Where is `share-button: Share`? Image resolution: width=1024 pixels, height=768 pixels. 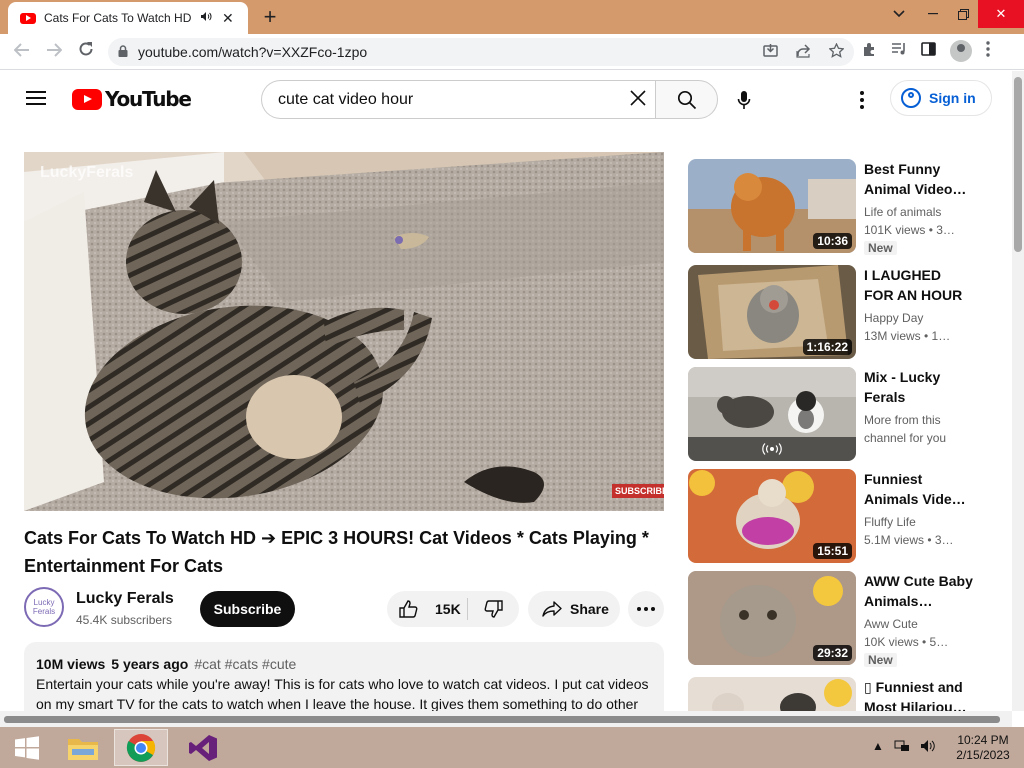 share-button: Share is located at coordinates (574, 609).